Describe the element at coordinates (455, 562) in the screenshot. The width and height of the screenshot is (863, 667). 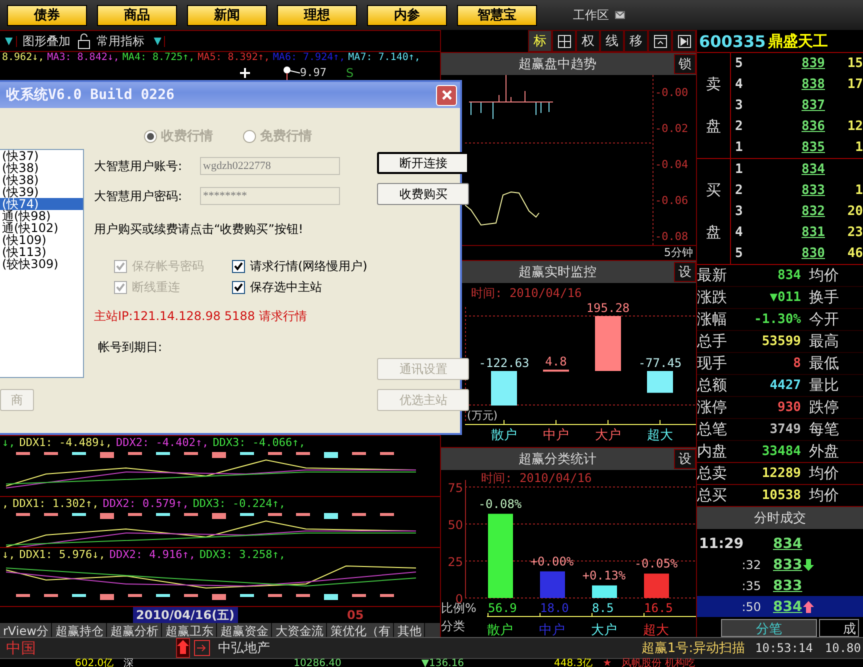
I see `axis-label: 25` at that location.